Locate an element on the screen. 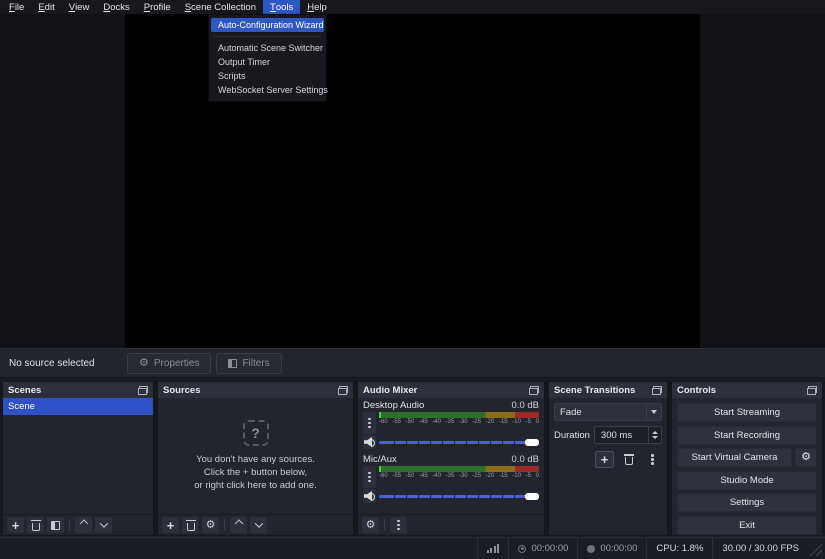  menu-item-websocket-server-settings: WebSocket Server Settings is located at coordinates (269, 90).